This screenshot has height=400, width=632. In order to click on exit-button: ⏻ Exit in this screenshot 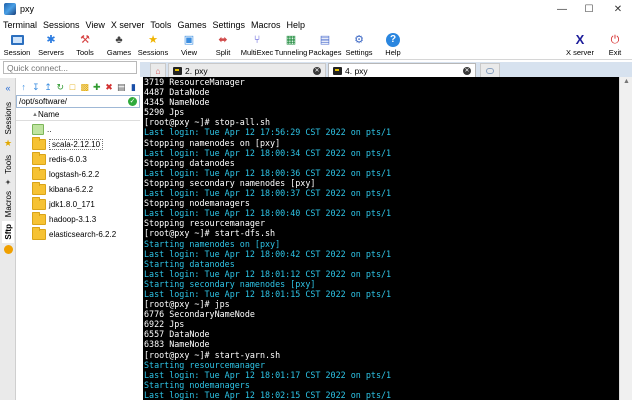, I will do `click(615, 46)`.